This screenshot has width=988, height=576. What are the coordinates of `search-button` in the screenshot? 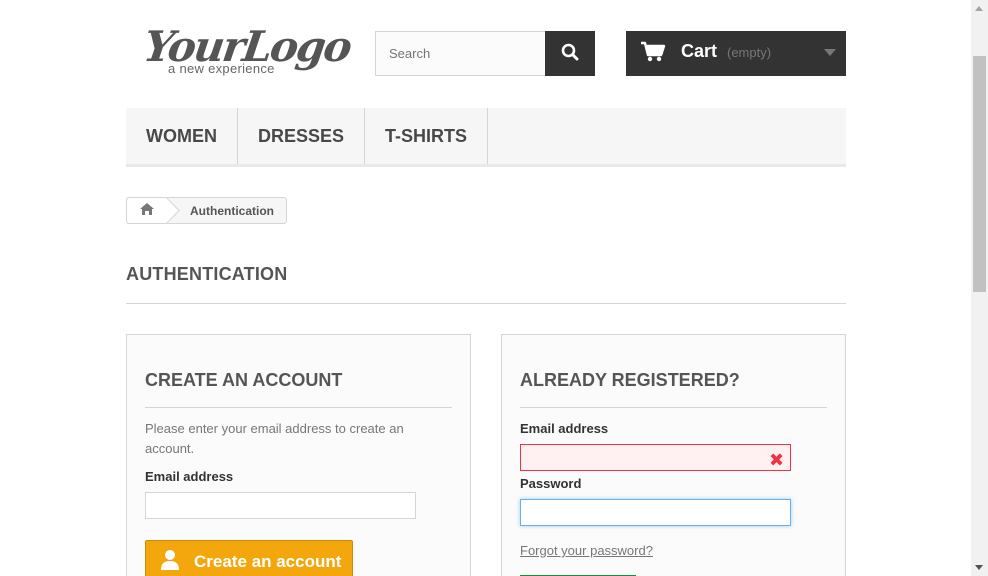 It's located at (570, 53).